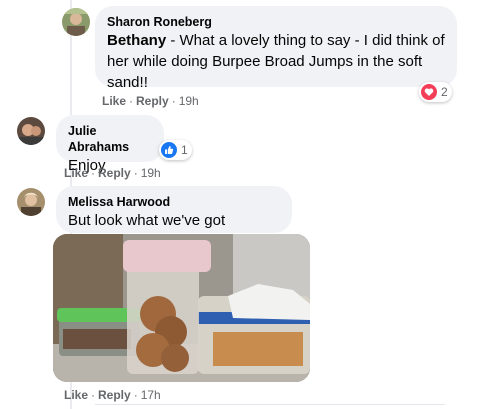  What do you see at coordinates (31, 131) in the screenshot?
I see `avatar-julie` at bounding box center [31, 131].